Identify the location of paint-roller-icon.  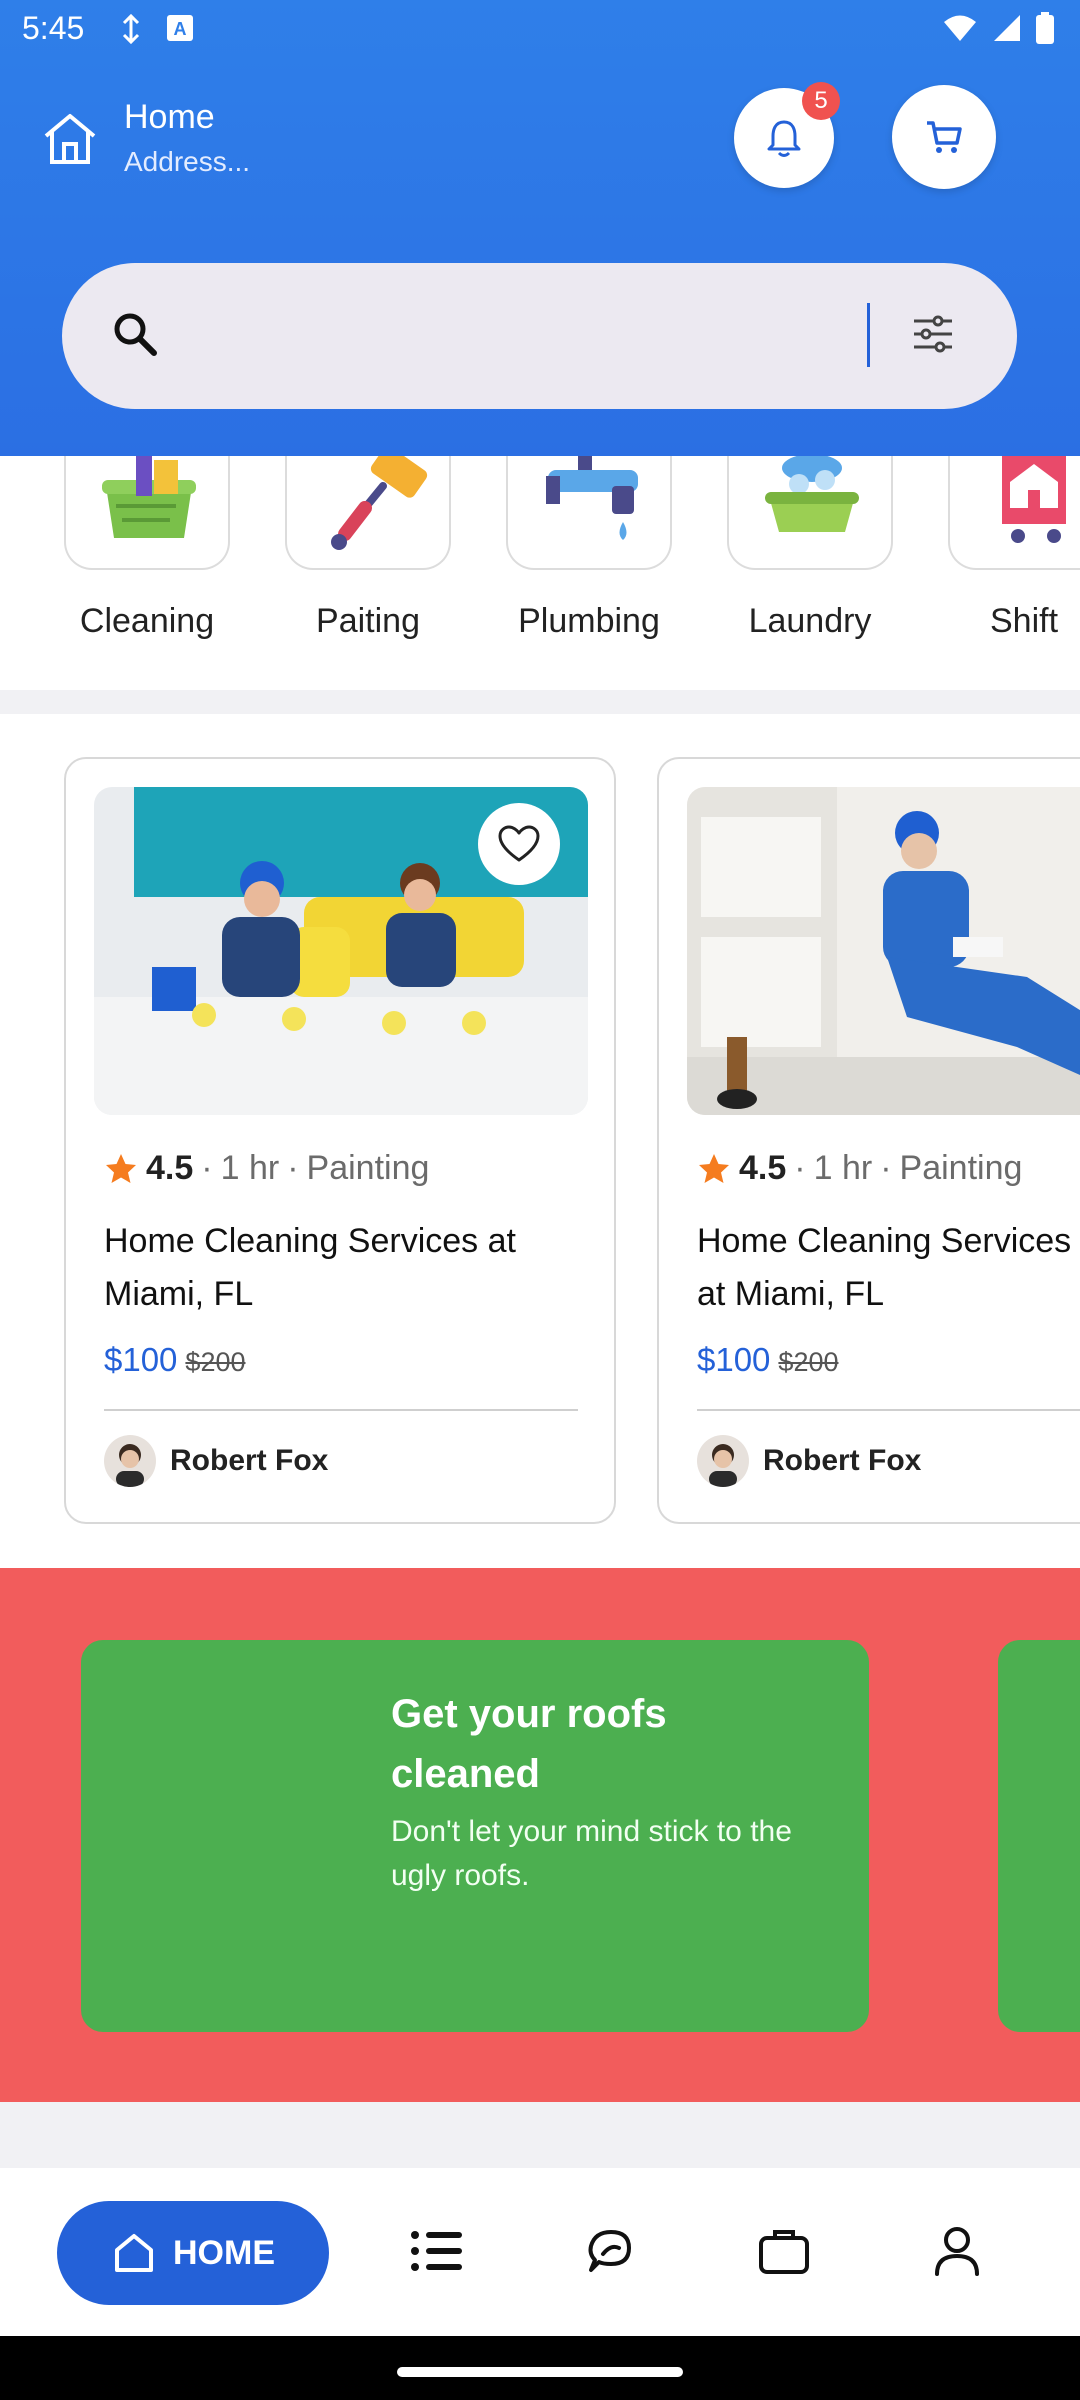
(379, 503).